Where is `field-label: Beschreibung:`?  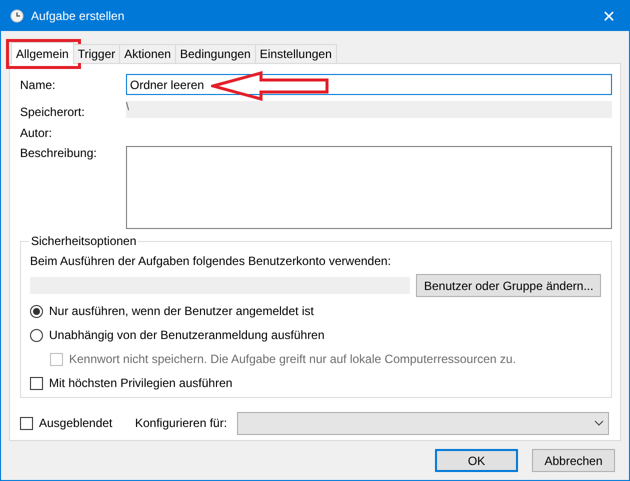
field-label: Beschreibung: is located at coordinates (59, 152).